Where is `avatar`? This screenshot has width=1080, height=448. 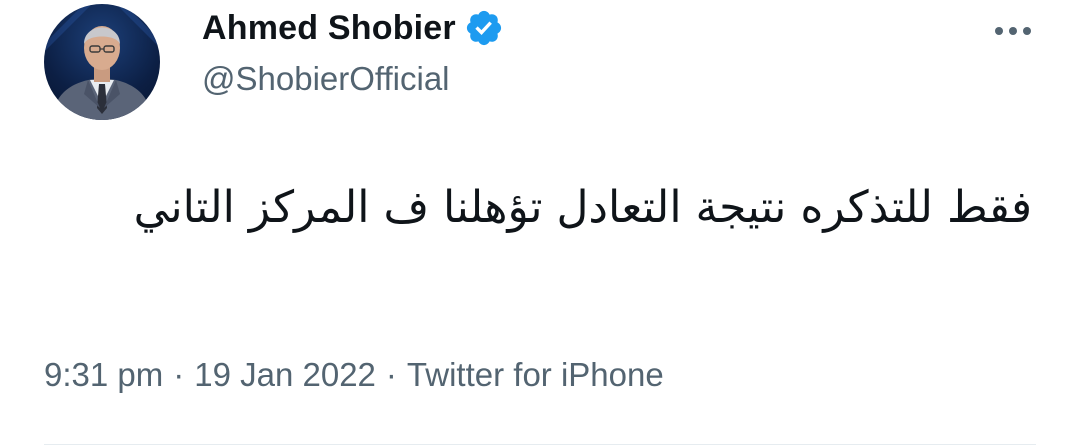
avatar is located at coordinates (102, 62).